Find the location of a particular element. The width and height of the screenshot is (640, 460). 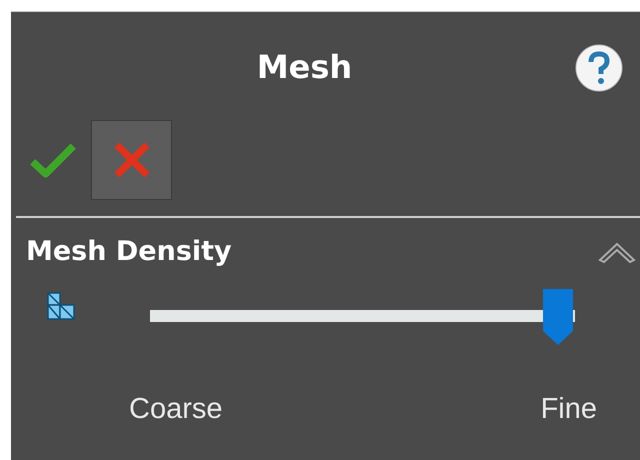

cancel-button is located at coordinates (131, 160).